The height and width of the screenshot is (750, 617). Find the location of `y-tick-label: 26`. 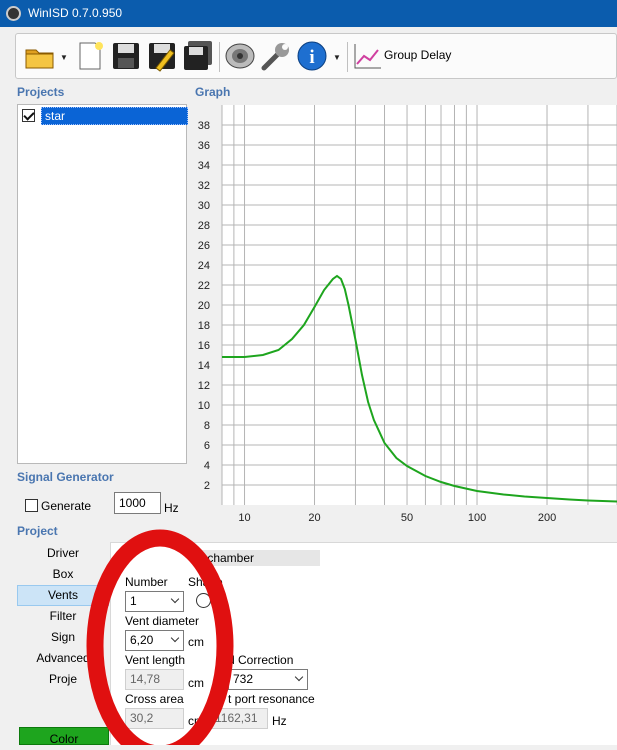

y-tick-label: 26 is located at coordinates (204, 246).